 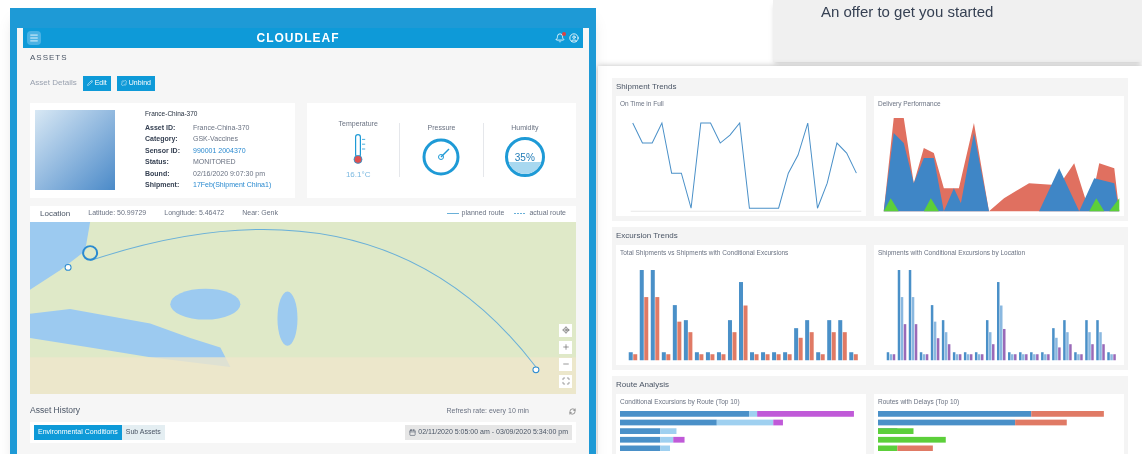 I want to click on menu-icon, so click(x=34, y=38).